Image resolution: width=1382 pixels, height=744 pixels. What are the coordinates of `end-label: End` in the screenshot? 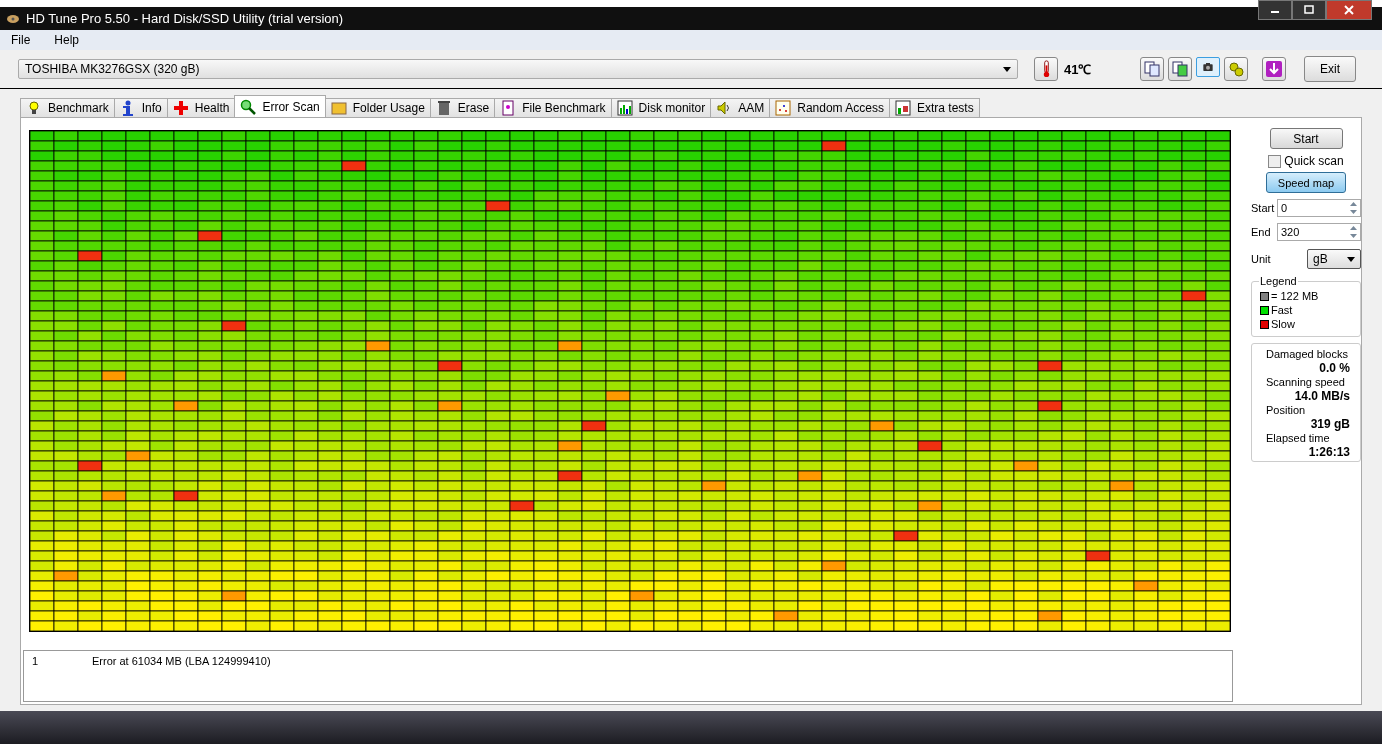 It's located at (1261, 232).